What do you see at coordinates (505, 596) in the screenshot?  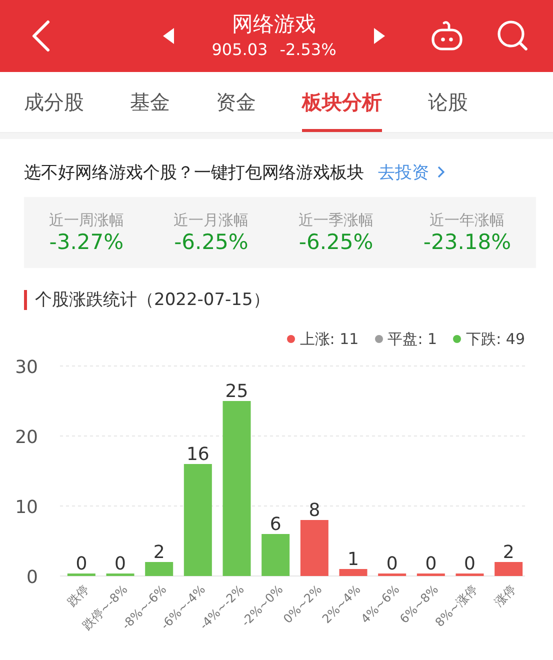 I see `x-axis-label: 涨停` at bounding box center [505, 596].